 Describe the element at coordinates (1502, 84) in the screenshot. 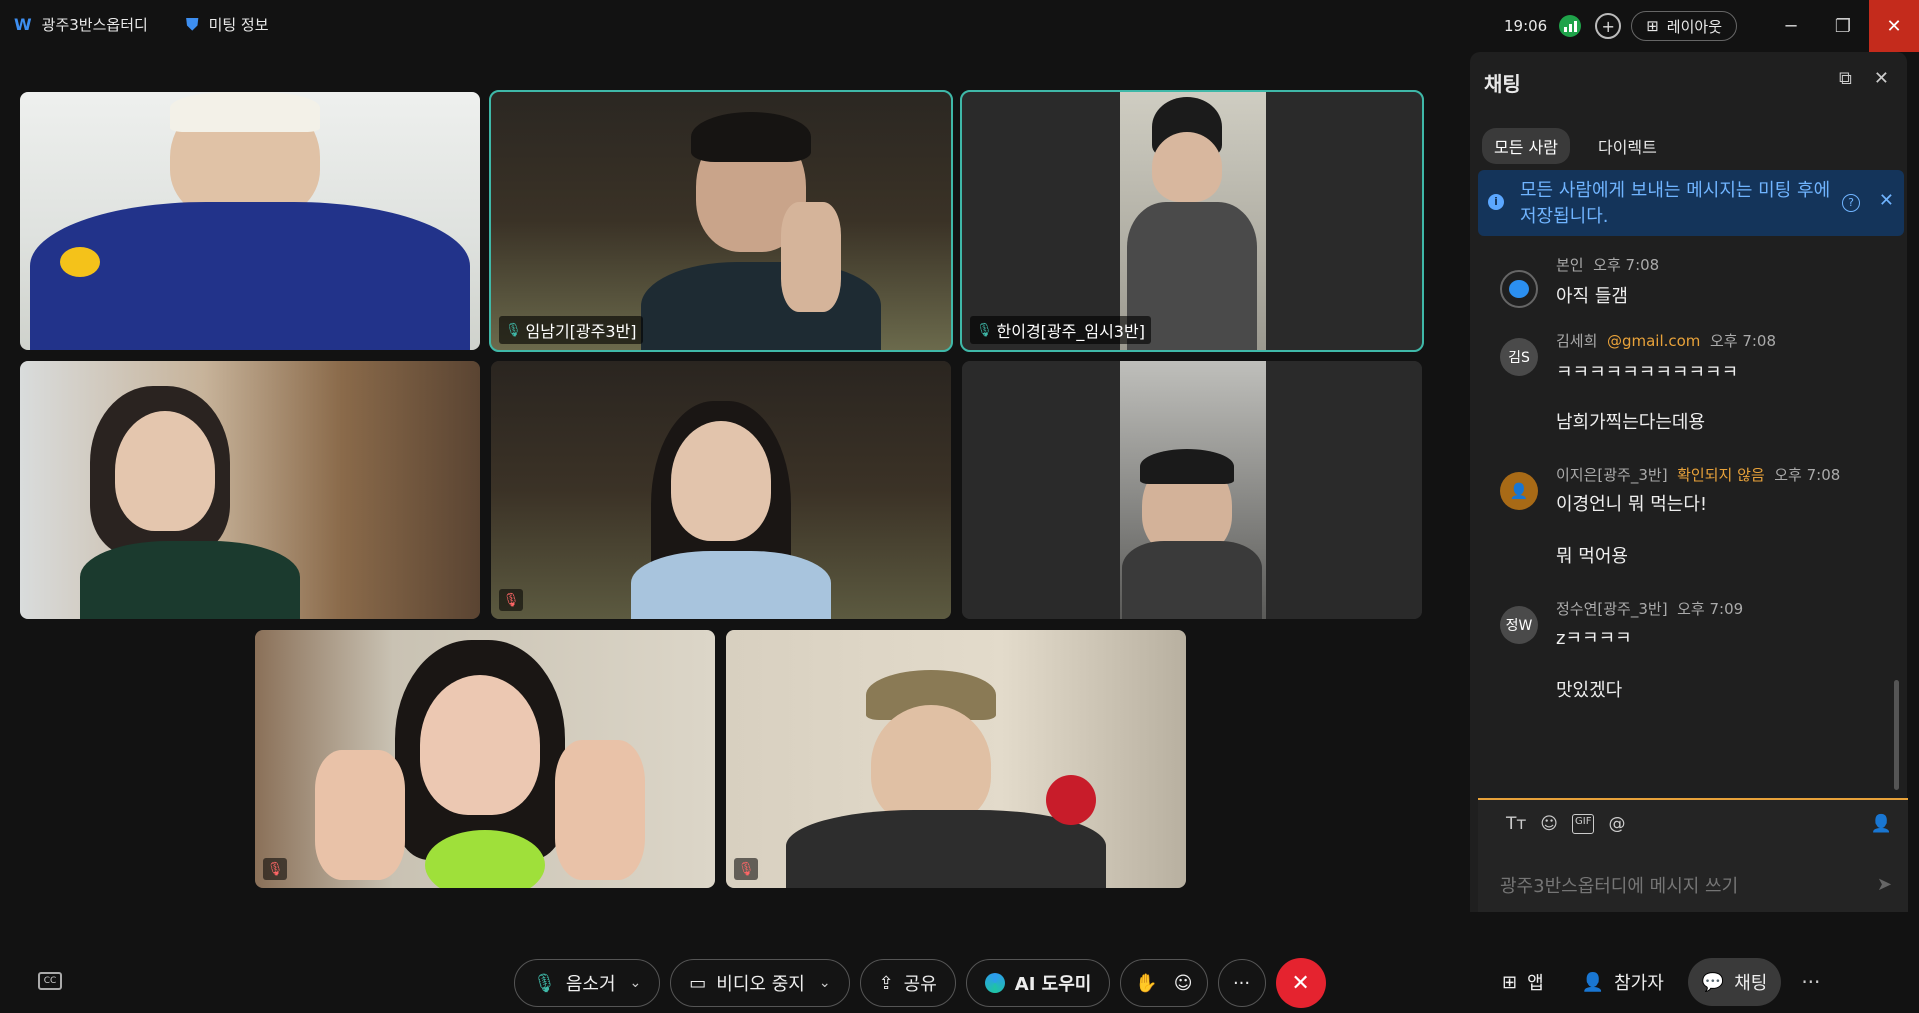

I see `chat-title: 채팅` at that location.